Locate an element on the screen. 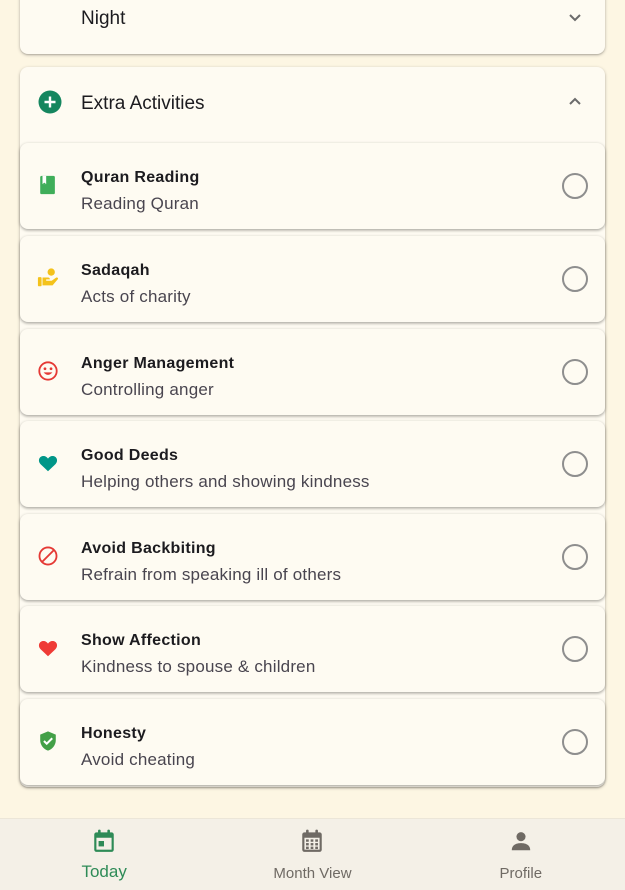 This screenshot has width=625, height=890. moon-icon is located at coordinates (48, 18).